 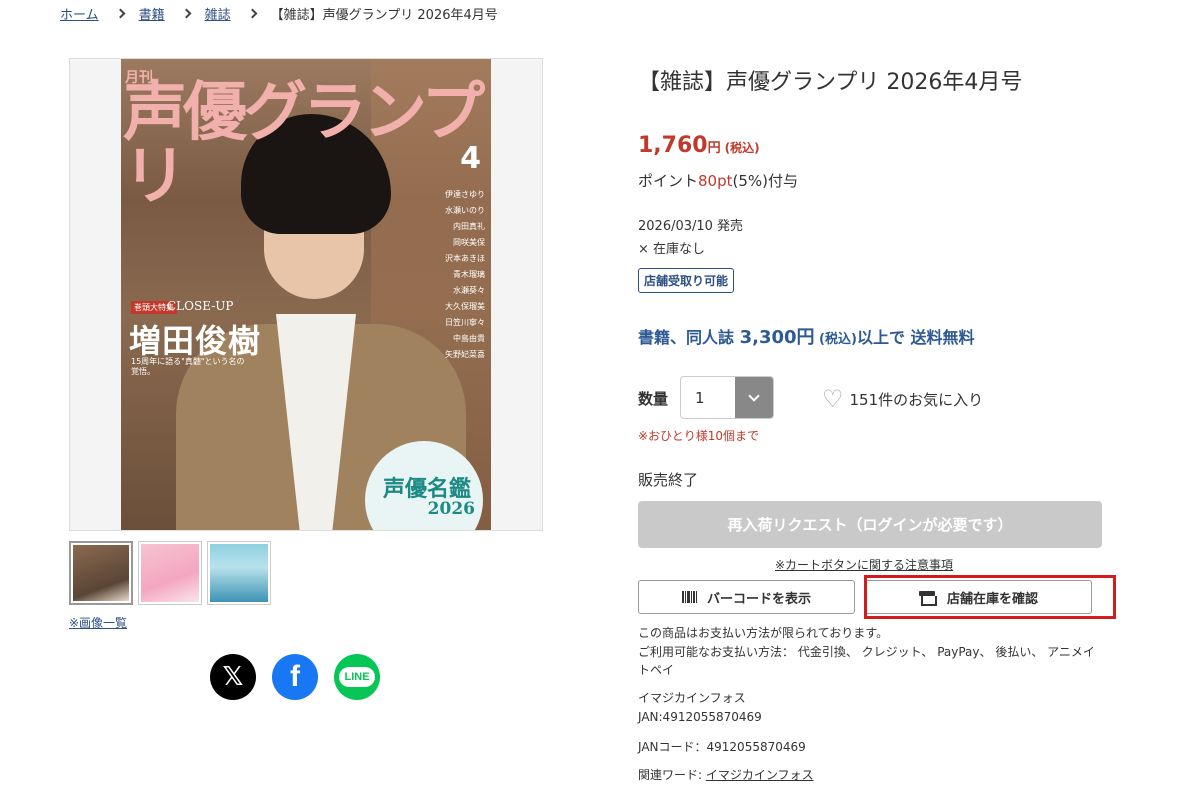 What do you see at coordinates (698, 436) in the screenshot?
I see `quantity-limit-note: ※おひとり様10個まで` at bounding box center [698, 436].